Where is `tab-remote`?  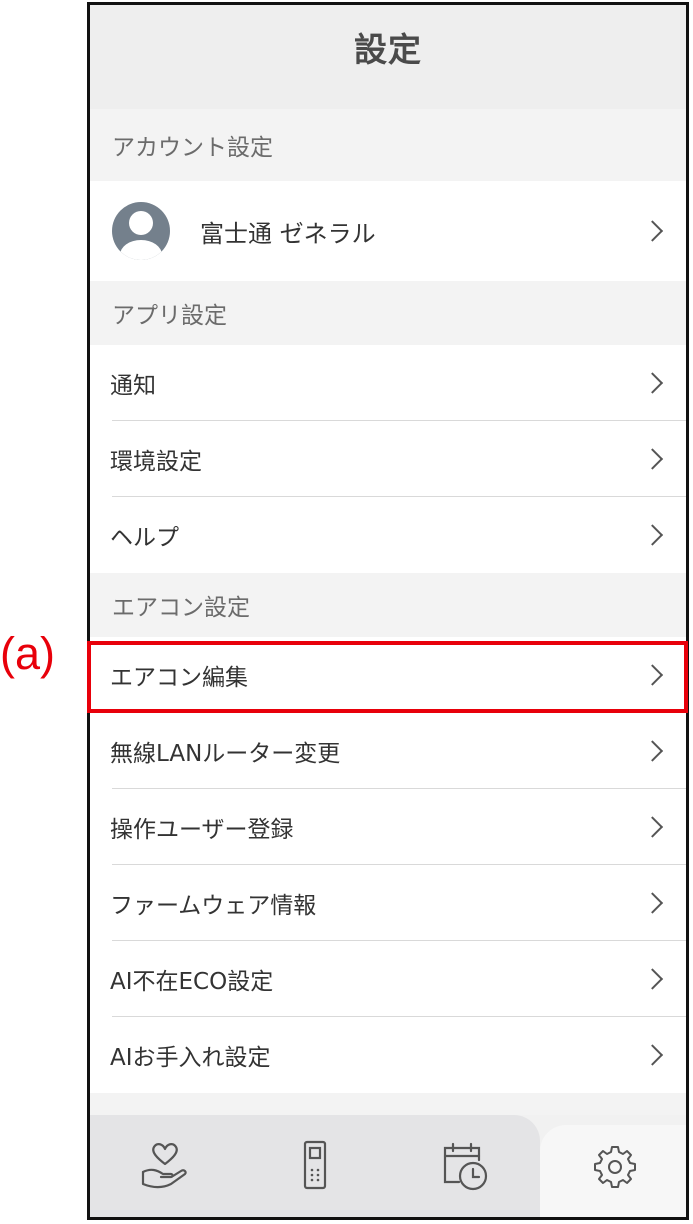
tab-remote is located at coordinates (315, 1166).